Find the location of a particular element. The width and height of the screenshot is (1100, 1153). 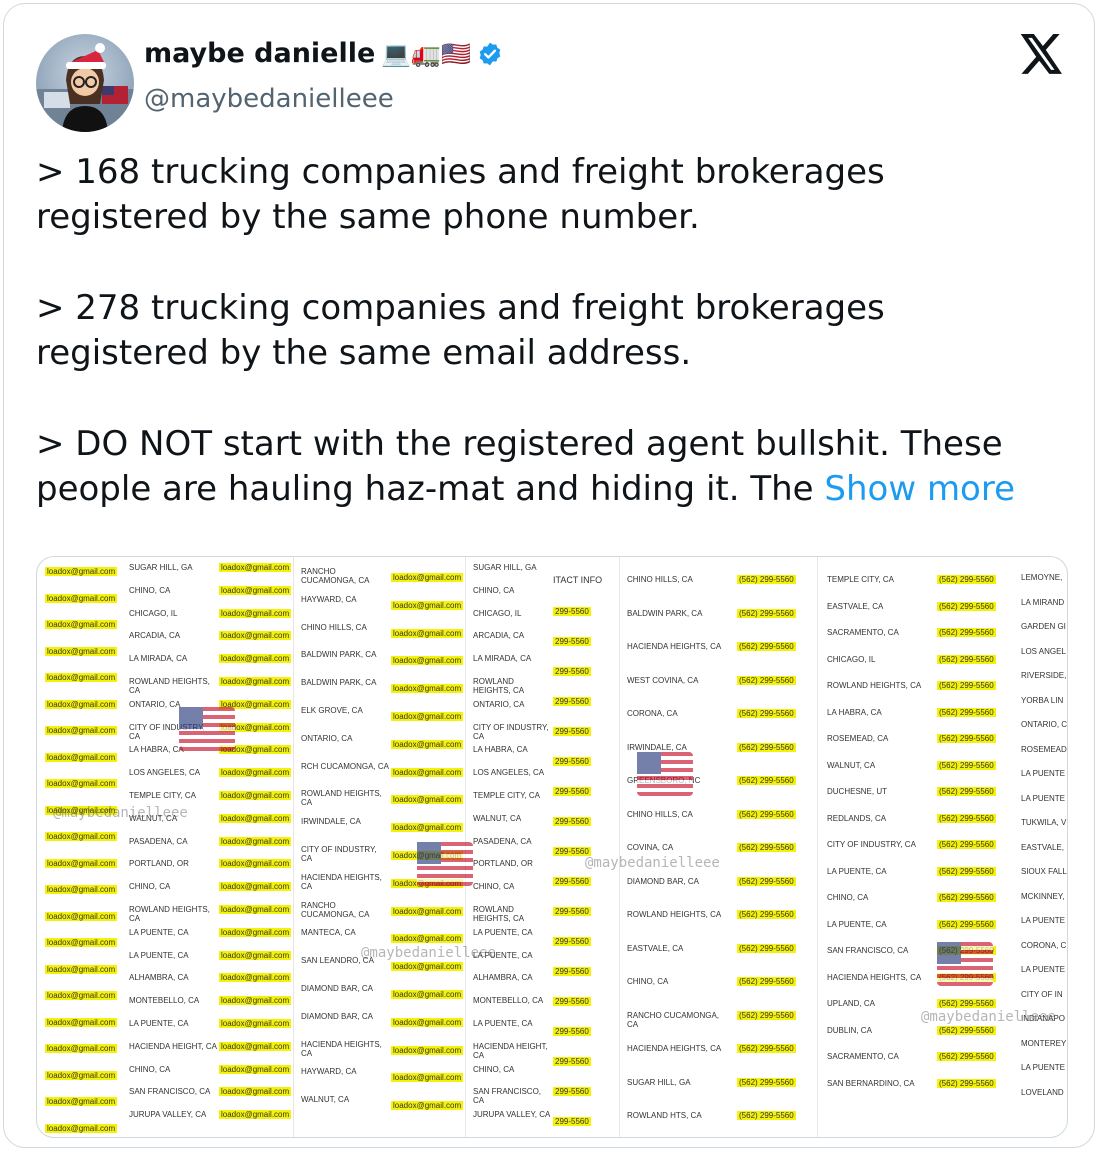

avatar is located at coordinates (85, 83).